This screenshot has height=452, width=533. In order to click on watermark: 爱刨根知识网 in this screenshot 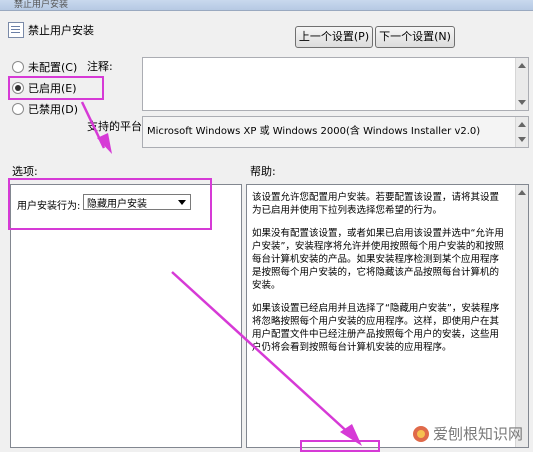, I will do `click(467, 433)`.